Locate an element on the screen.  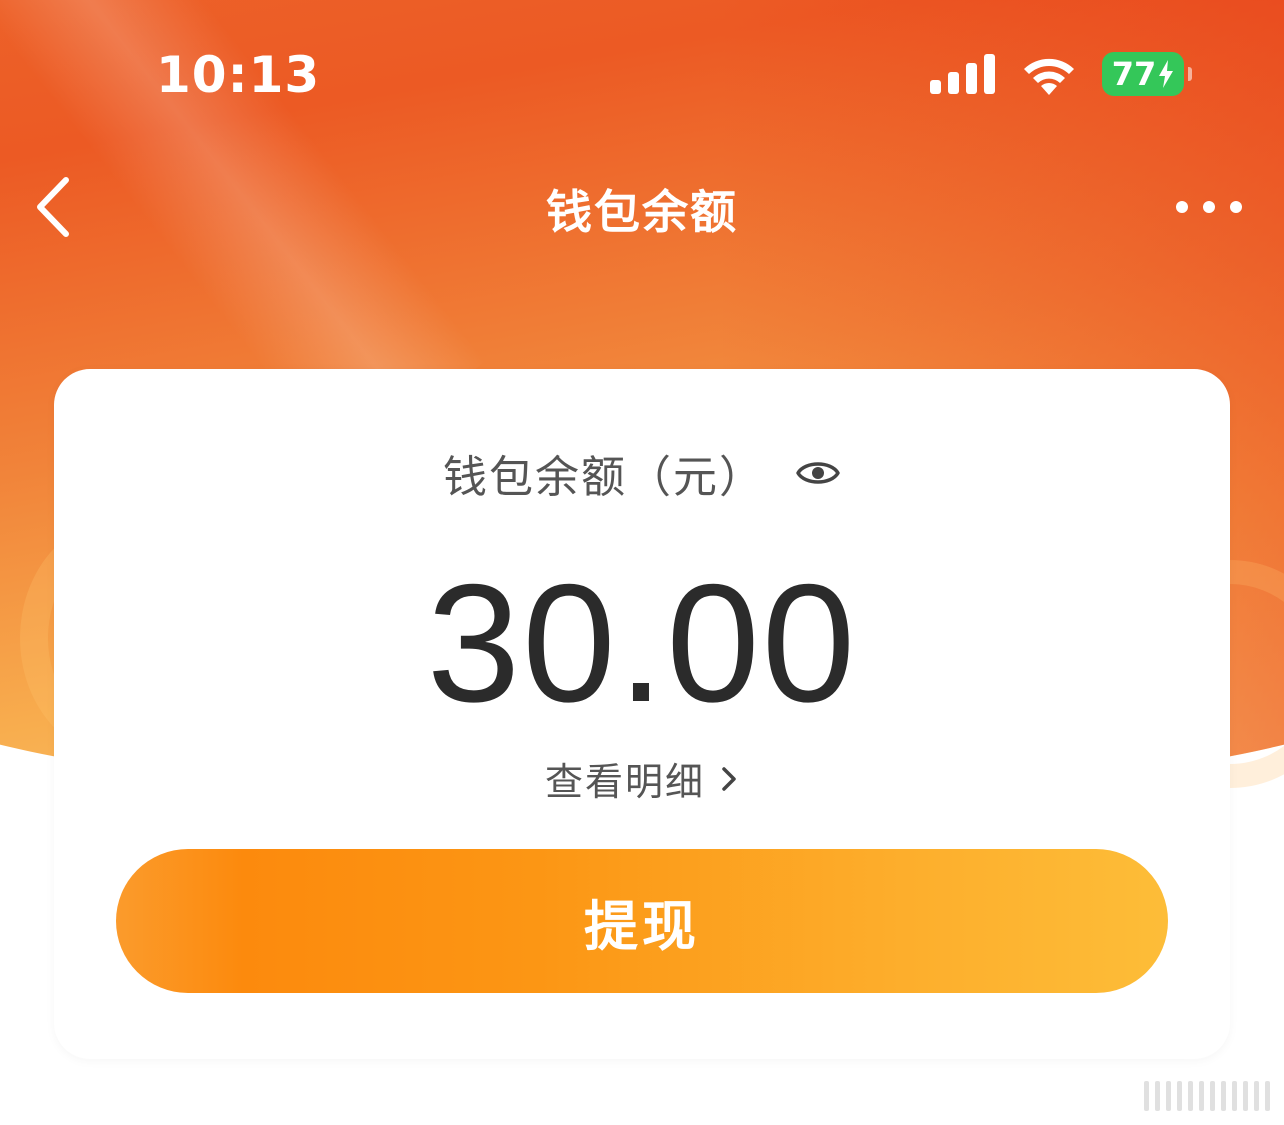
watermark-bars is located at coordinates (1207, 1096).